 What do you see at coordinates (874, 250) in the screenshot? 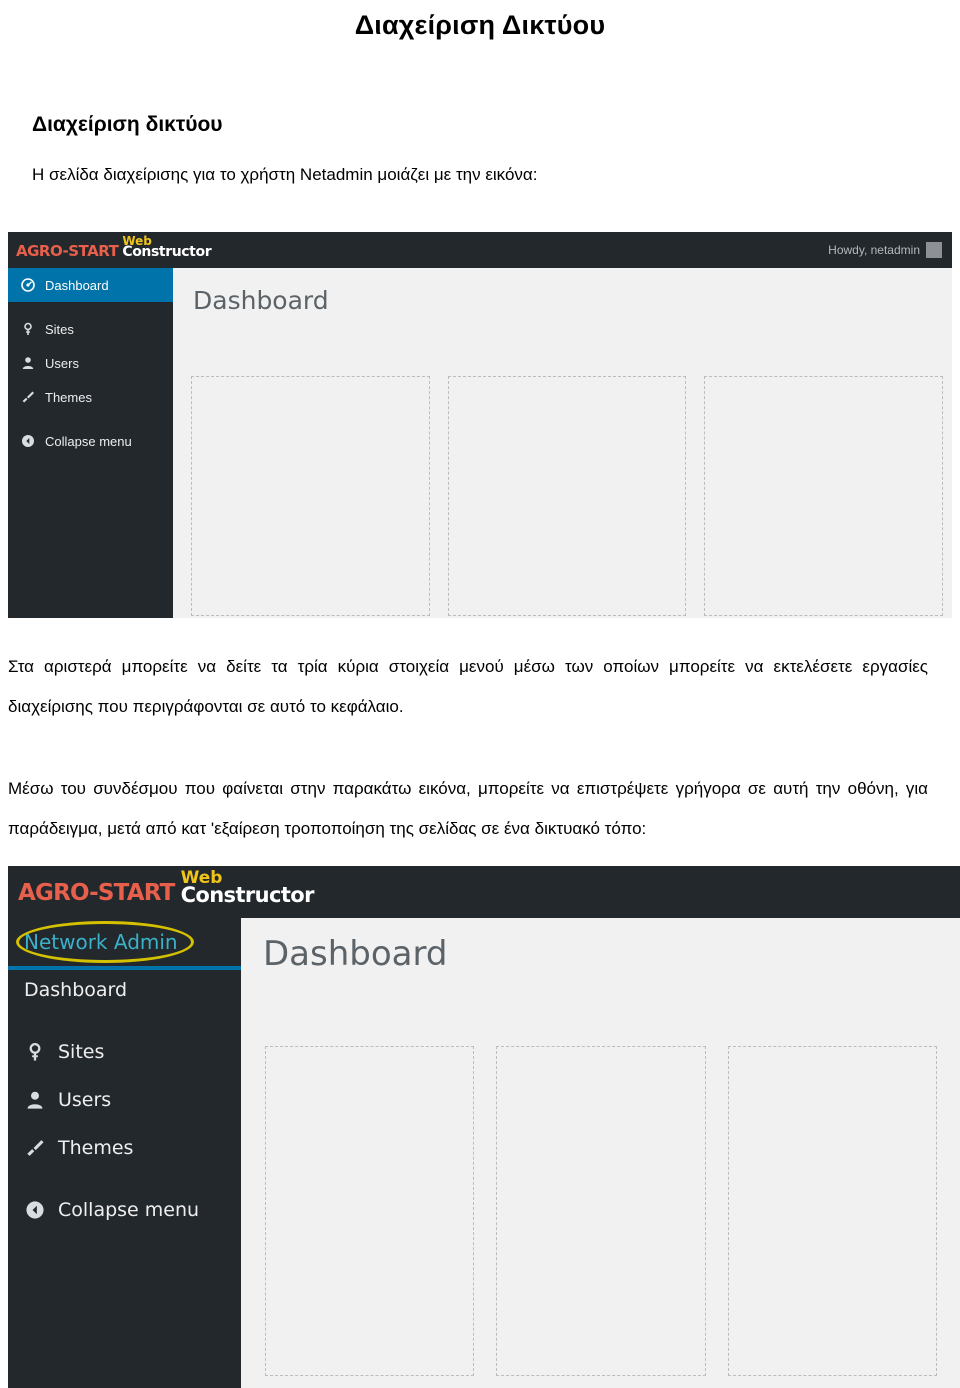
I see `account-greeting-label: Howdy, netadmin` at bounding box center [874, 250].